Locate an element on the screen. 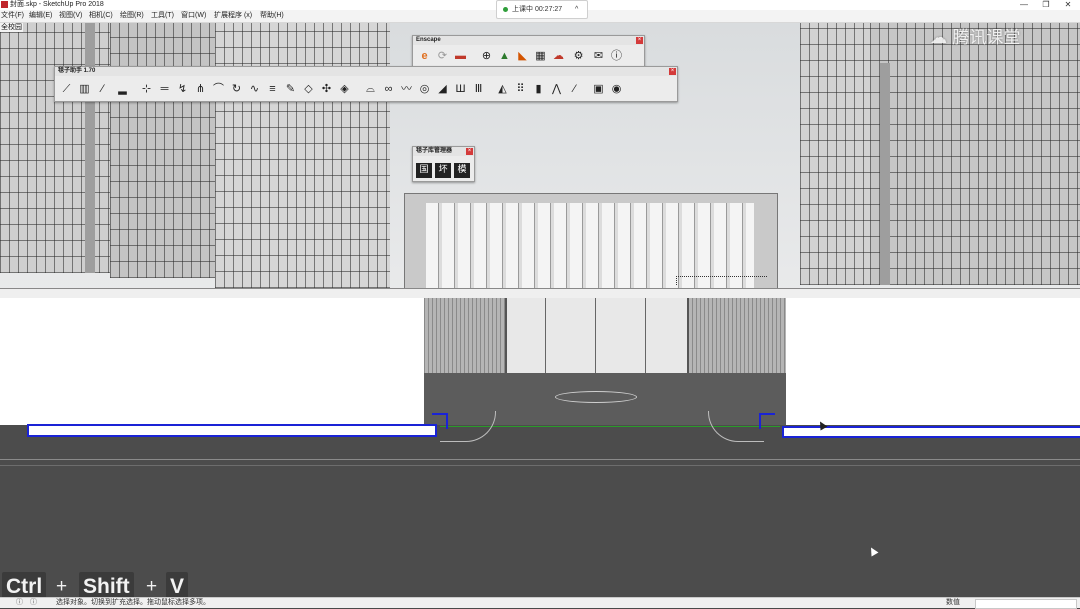 The width and height of the screenshot is (1080, 609). target-icon: ◎ is located at coordinates (424, 89).